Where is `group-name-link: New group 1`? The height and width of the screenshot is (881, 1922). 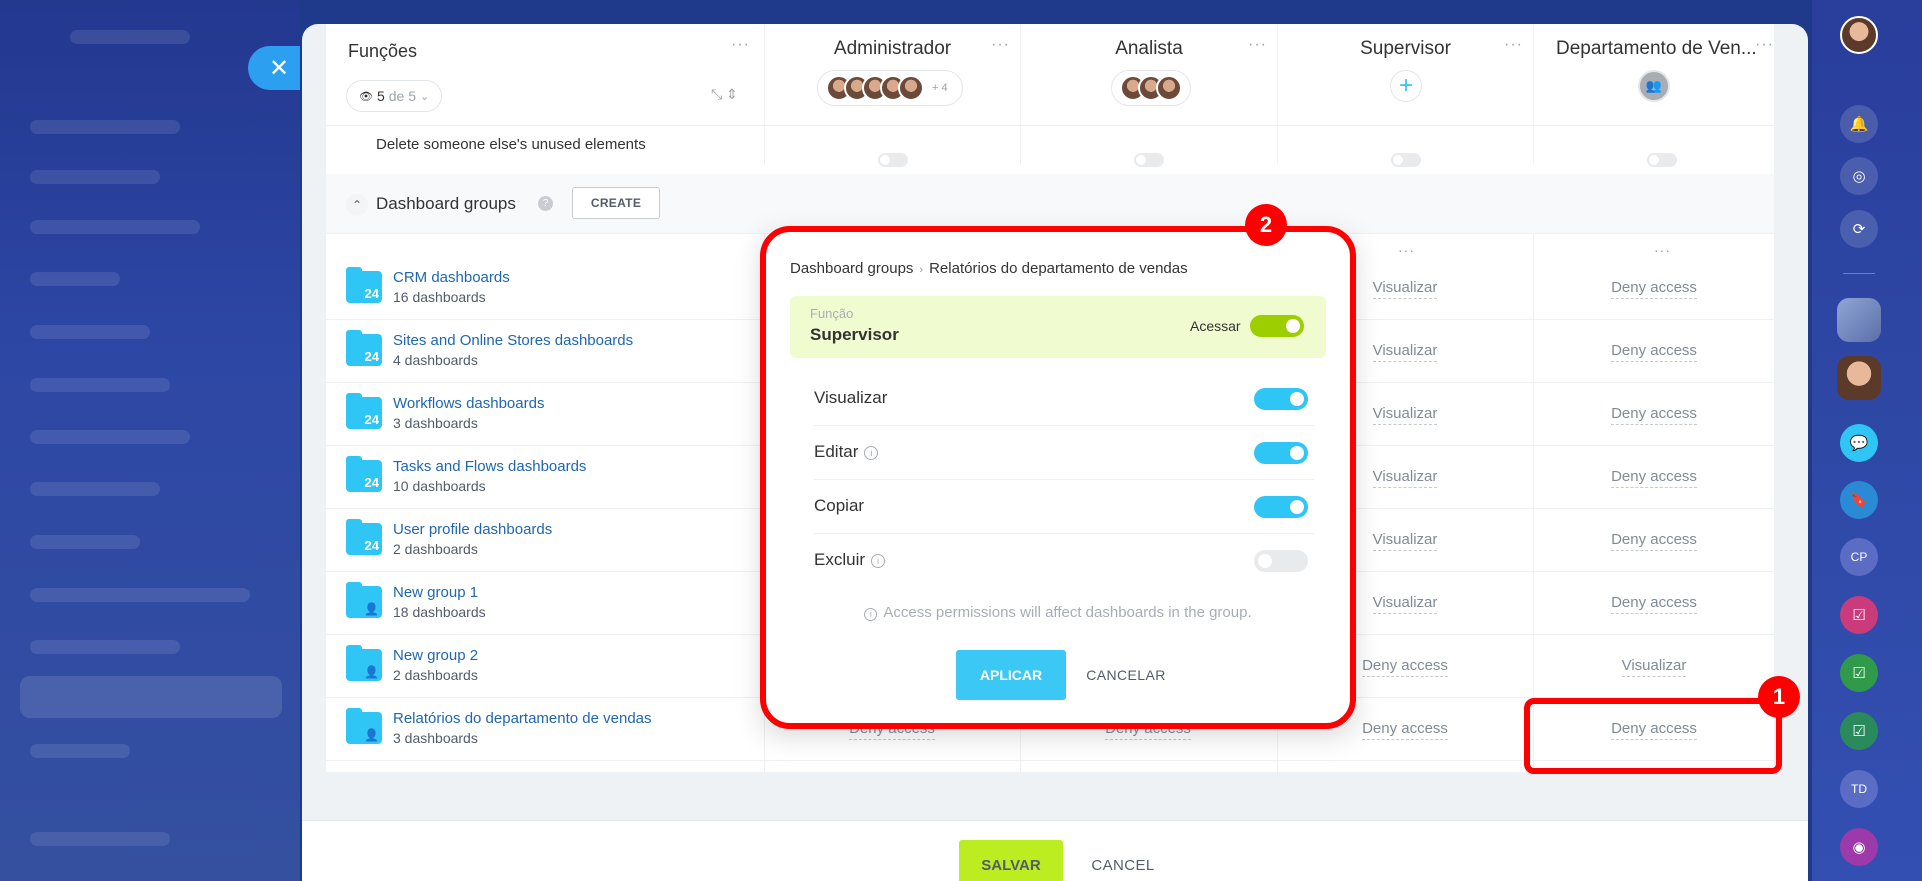
group-name-link: New group 1 is located at coordinates (435, 592).